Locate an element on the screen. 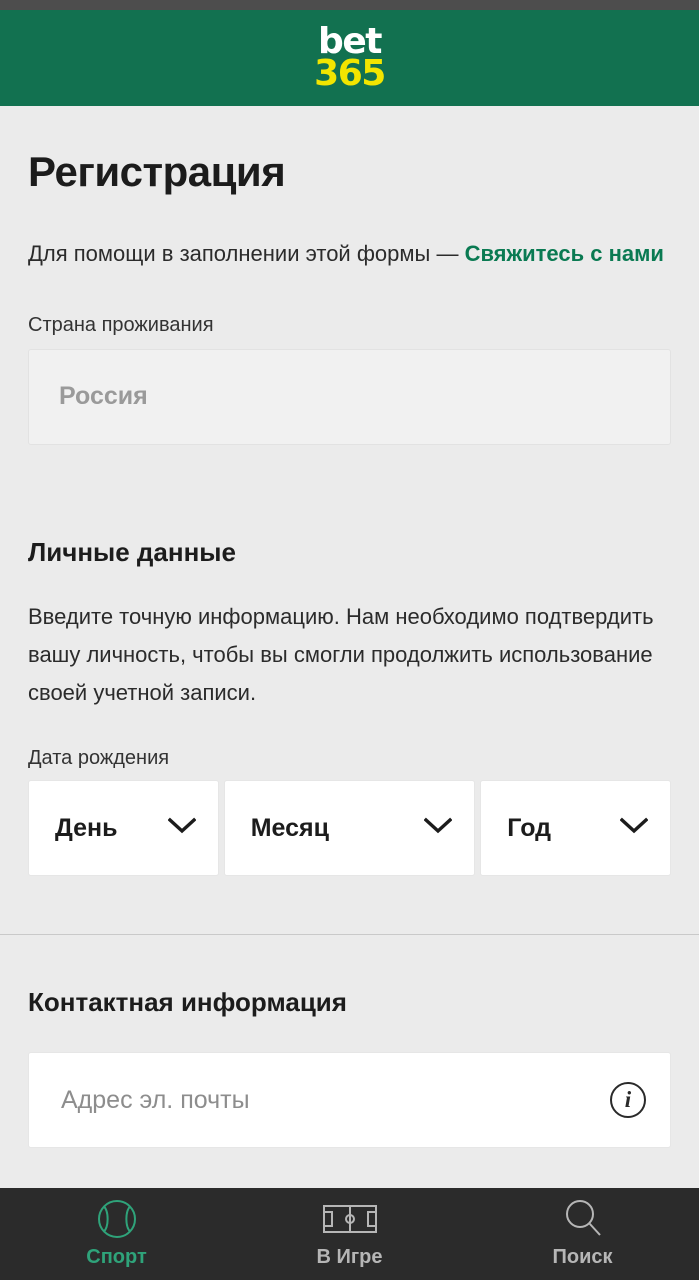 The height and width of the screenshot is (1280, 699). dob-month-select: Месяц is located at coordinates (349, 828).